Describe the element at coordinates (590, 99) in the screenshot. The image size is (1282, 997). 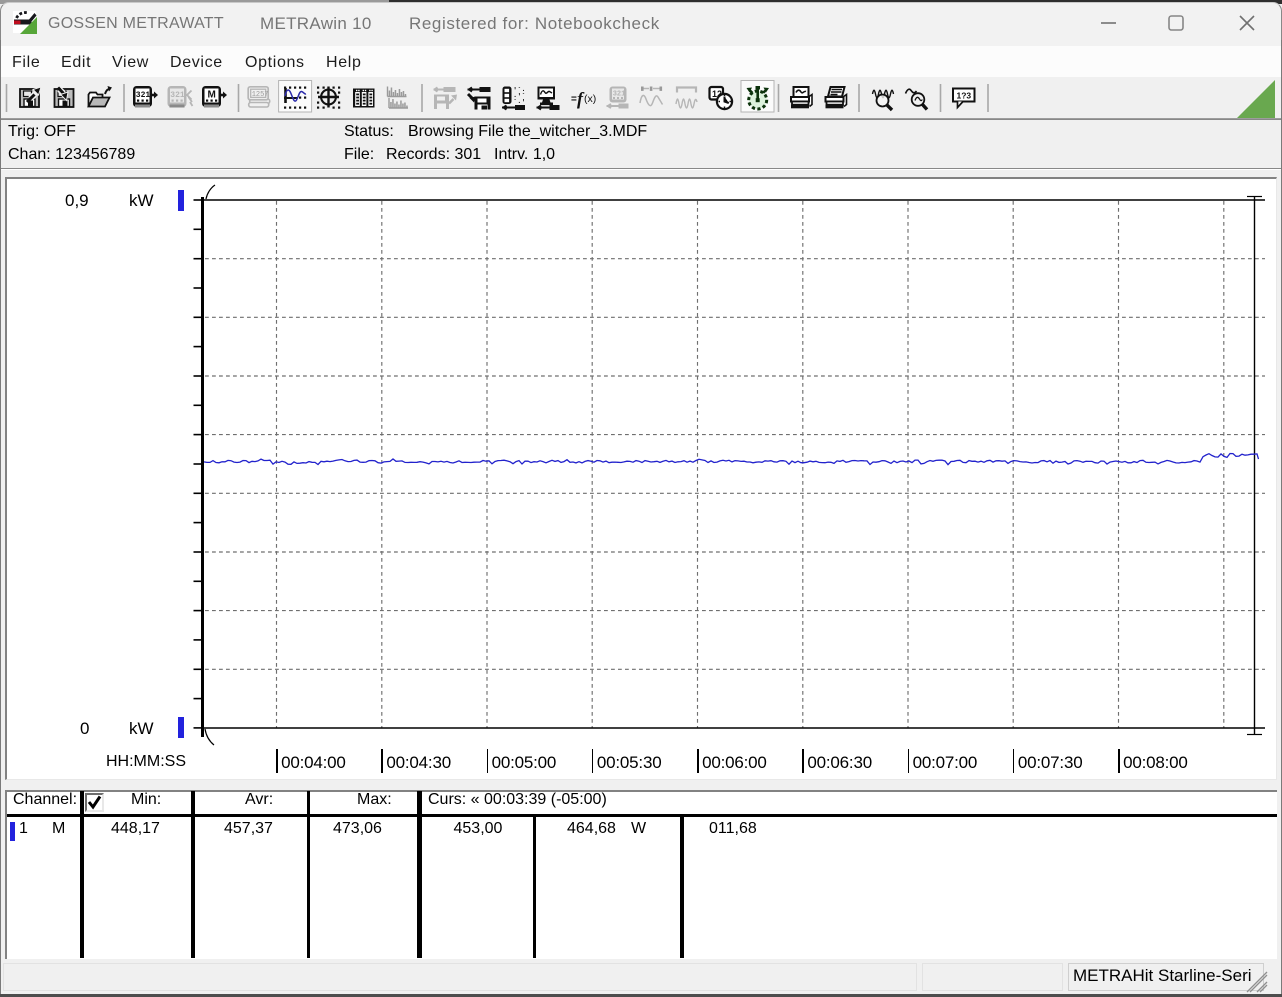
I see `svg-text: (x)` at that location.